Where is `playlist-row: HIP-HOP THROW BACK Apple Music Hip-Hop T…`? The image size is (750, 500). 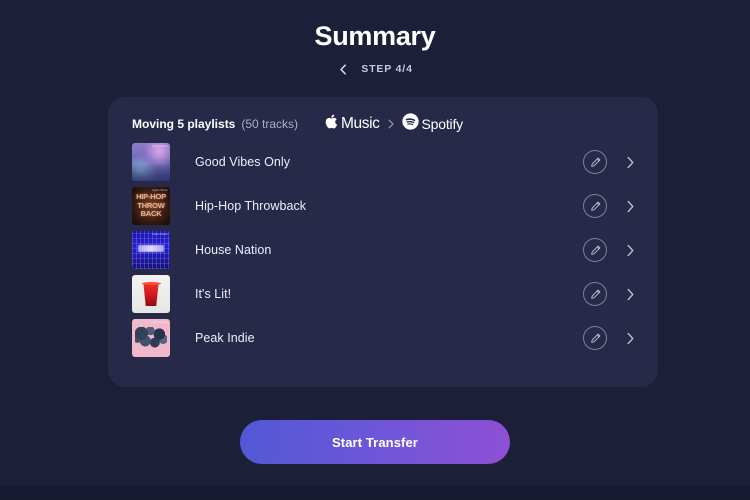
playlist-row: HIP-HOP THROW BACK Apple Music Hip-Hop T… is located at coordinates (383, 206).